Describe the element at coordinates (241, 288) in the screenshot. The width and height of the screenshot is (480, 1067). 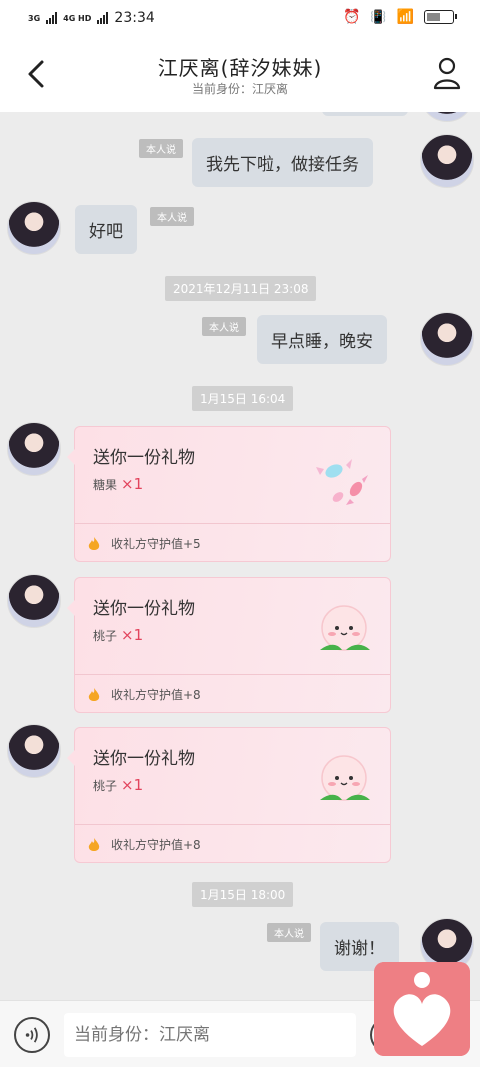
I see `timestamp: 2021年12月11日 23:08` at that location.